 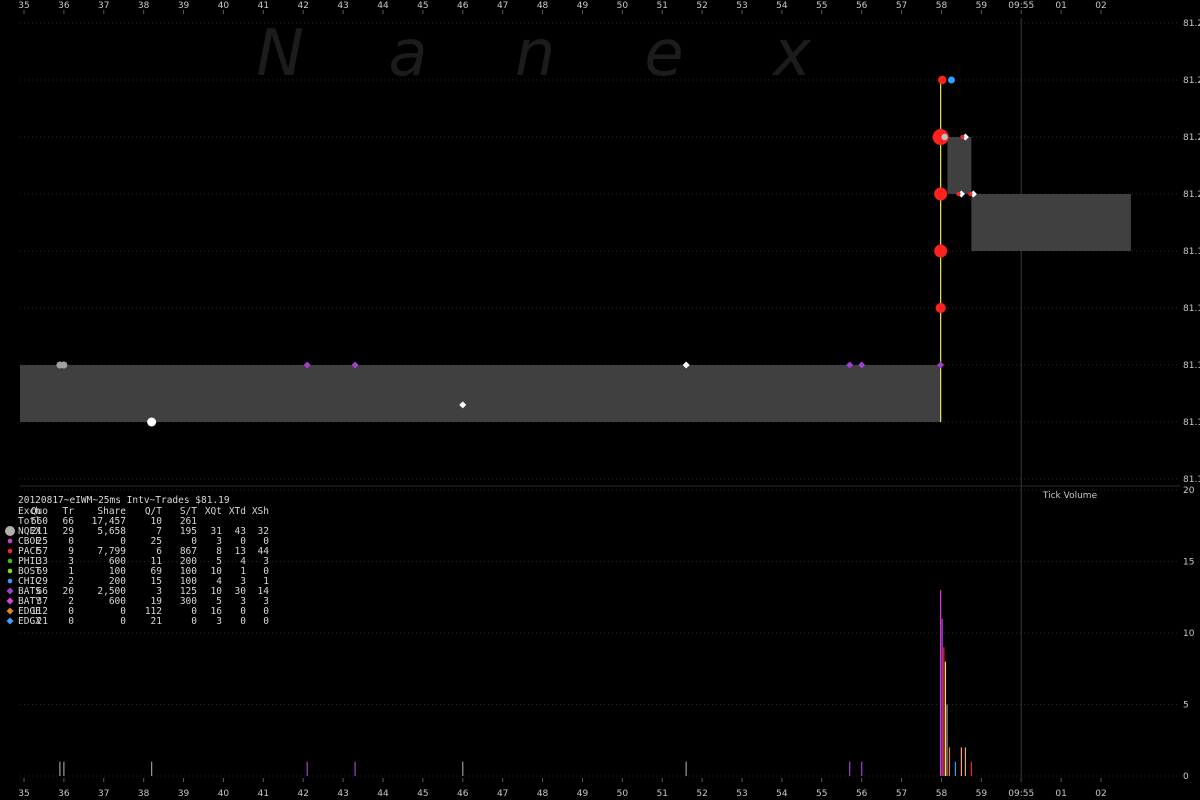 What do you see at coordinates (1191, 195) in the screenshot?
I see `price-tick-label: 81.20` at bounding box center [1191, 195].